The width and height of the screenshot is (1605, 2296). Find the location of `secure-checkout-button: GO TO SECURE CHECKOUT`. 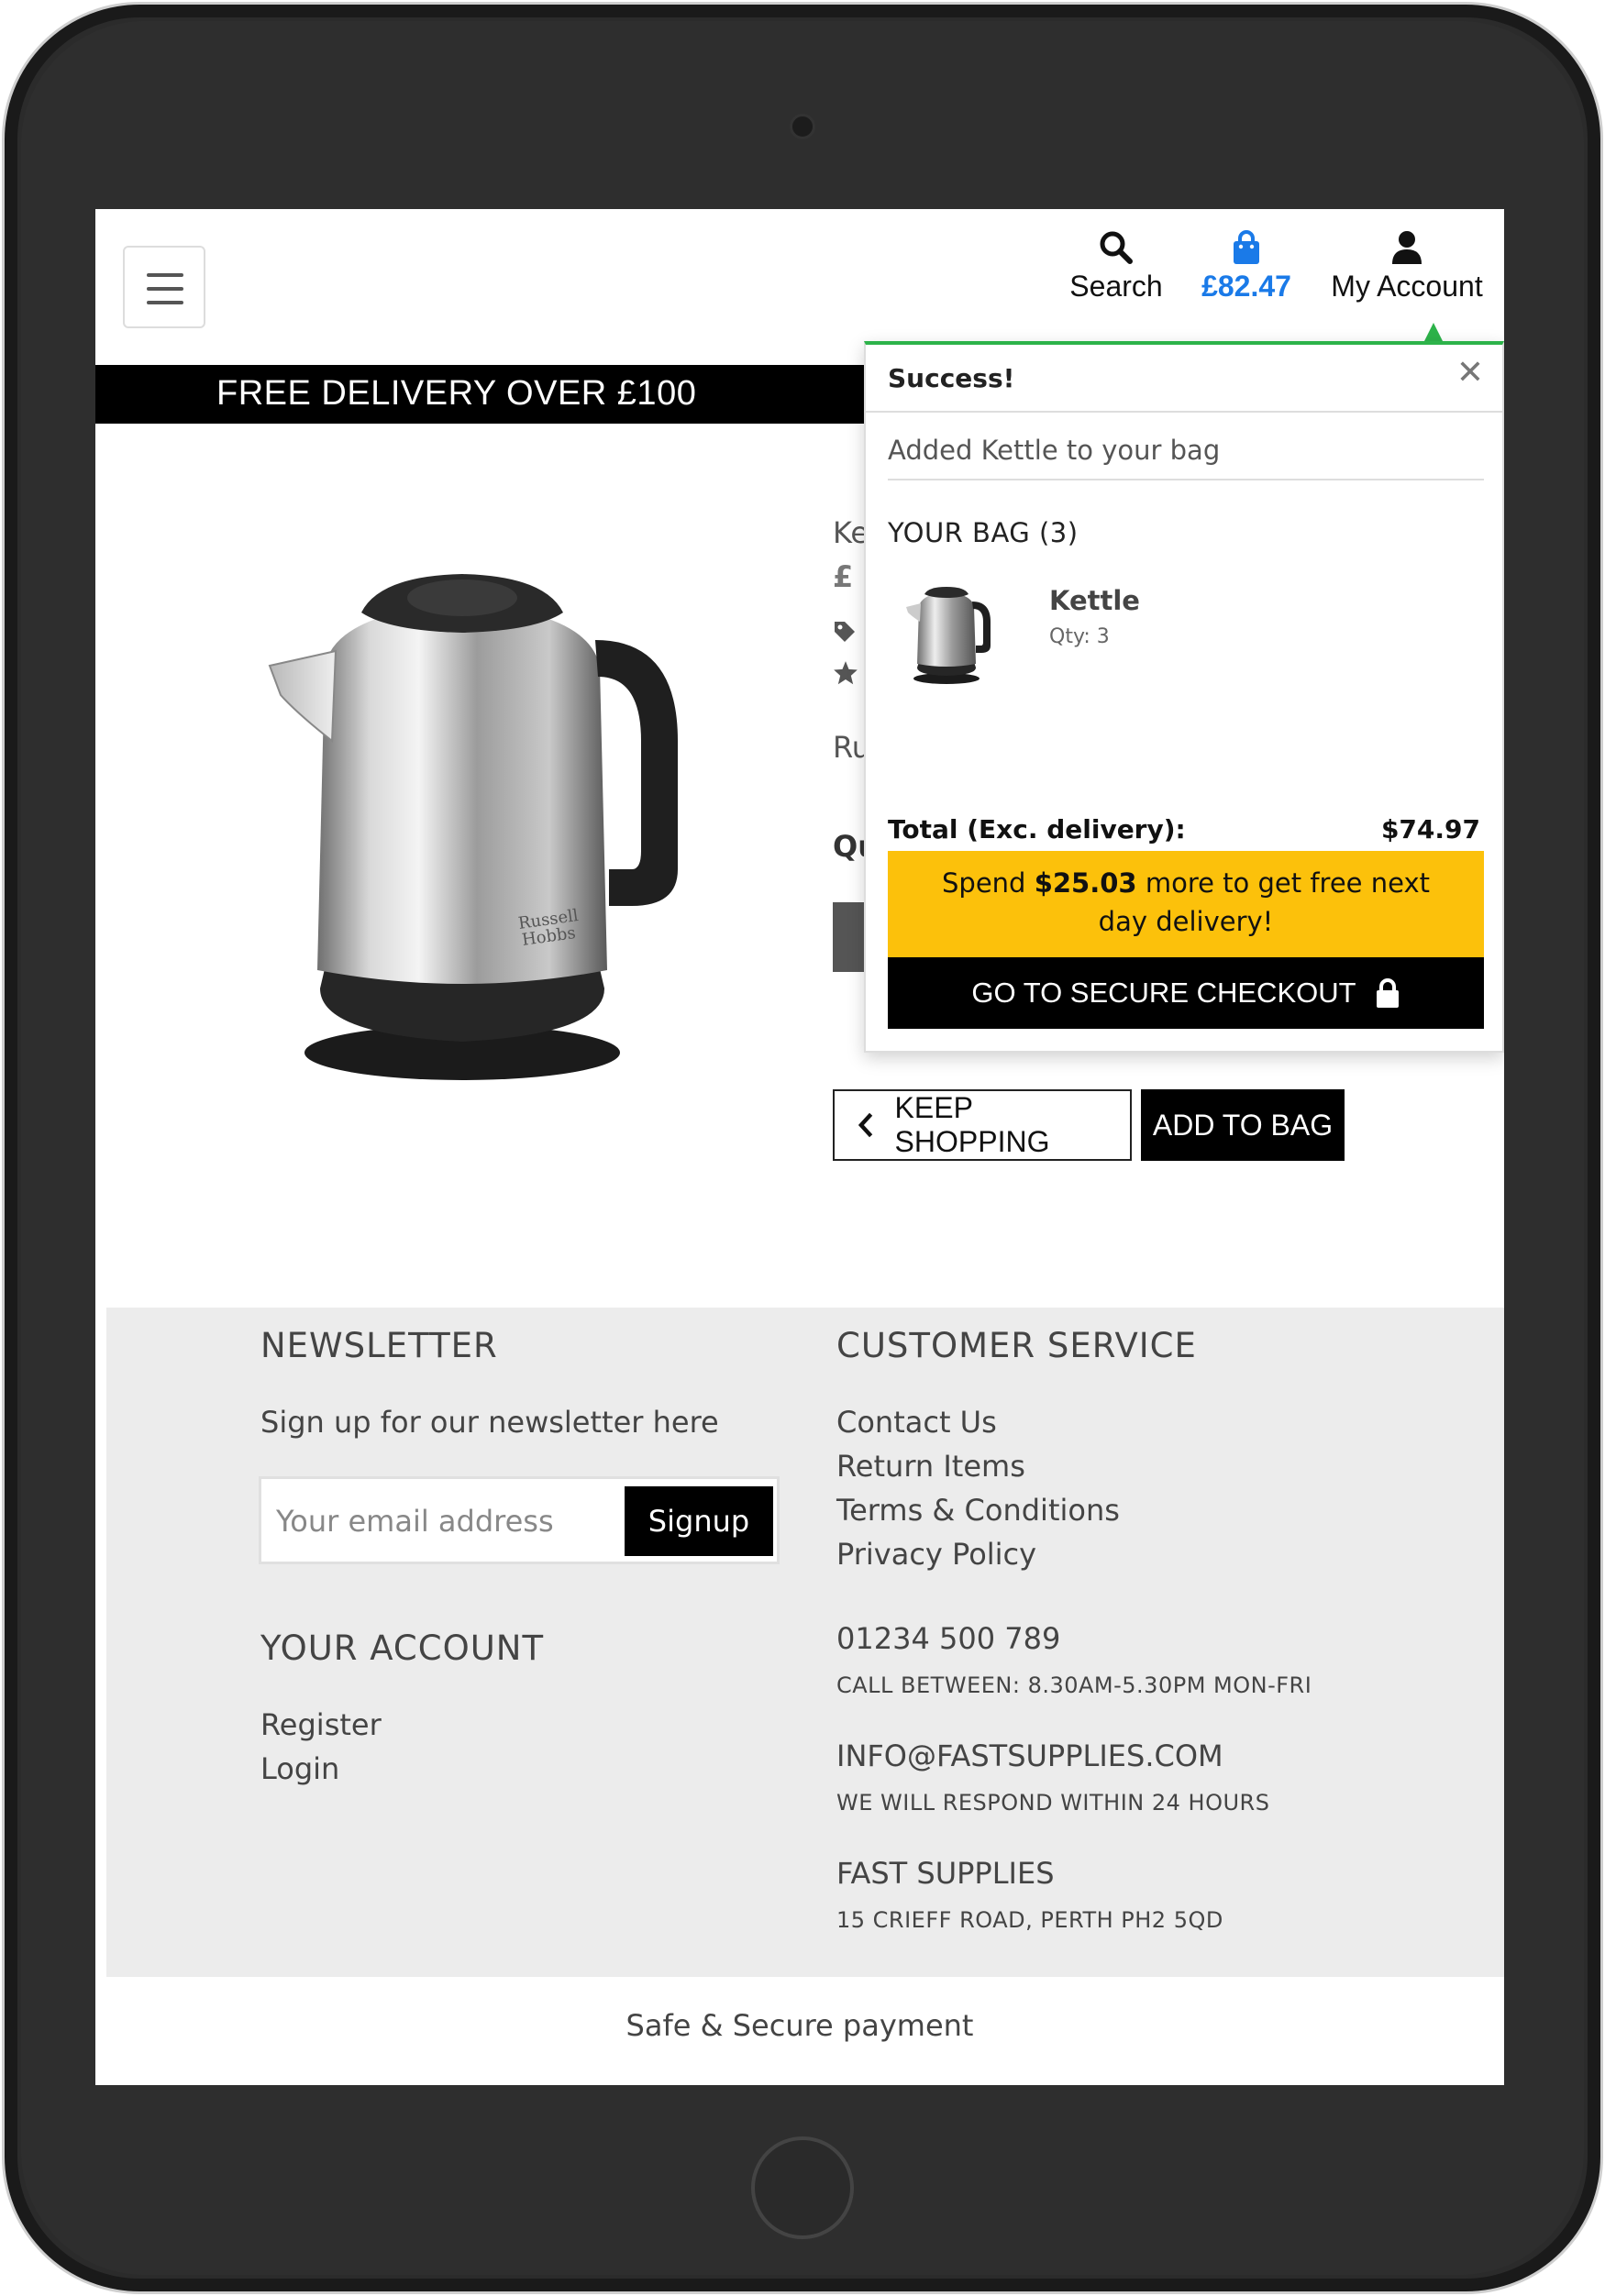

secure-checkout-button: GO TO SECURE CHECKOUT is located at coordinates (1186, 993).